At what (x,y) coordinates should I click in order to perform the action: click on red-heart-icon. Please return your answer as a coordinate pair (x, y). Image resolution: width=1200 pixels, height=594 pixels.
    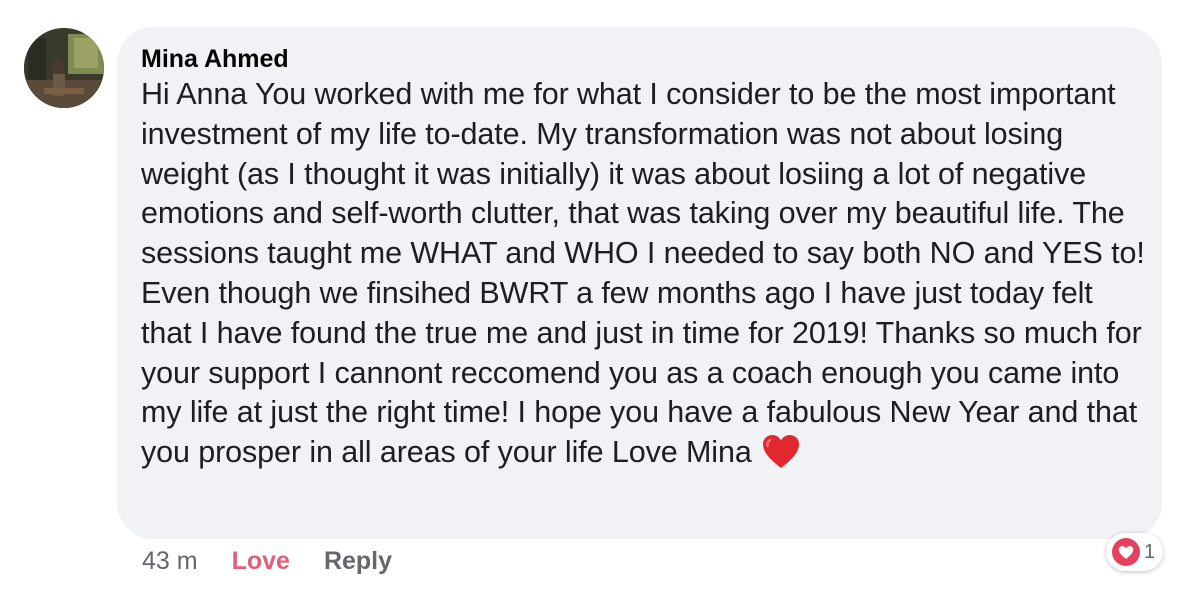
    Looking at the image, I should click on (781, 452).